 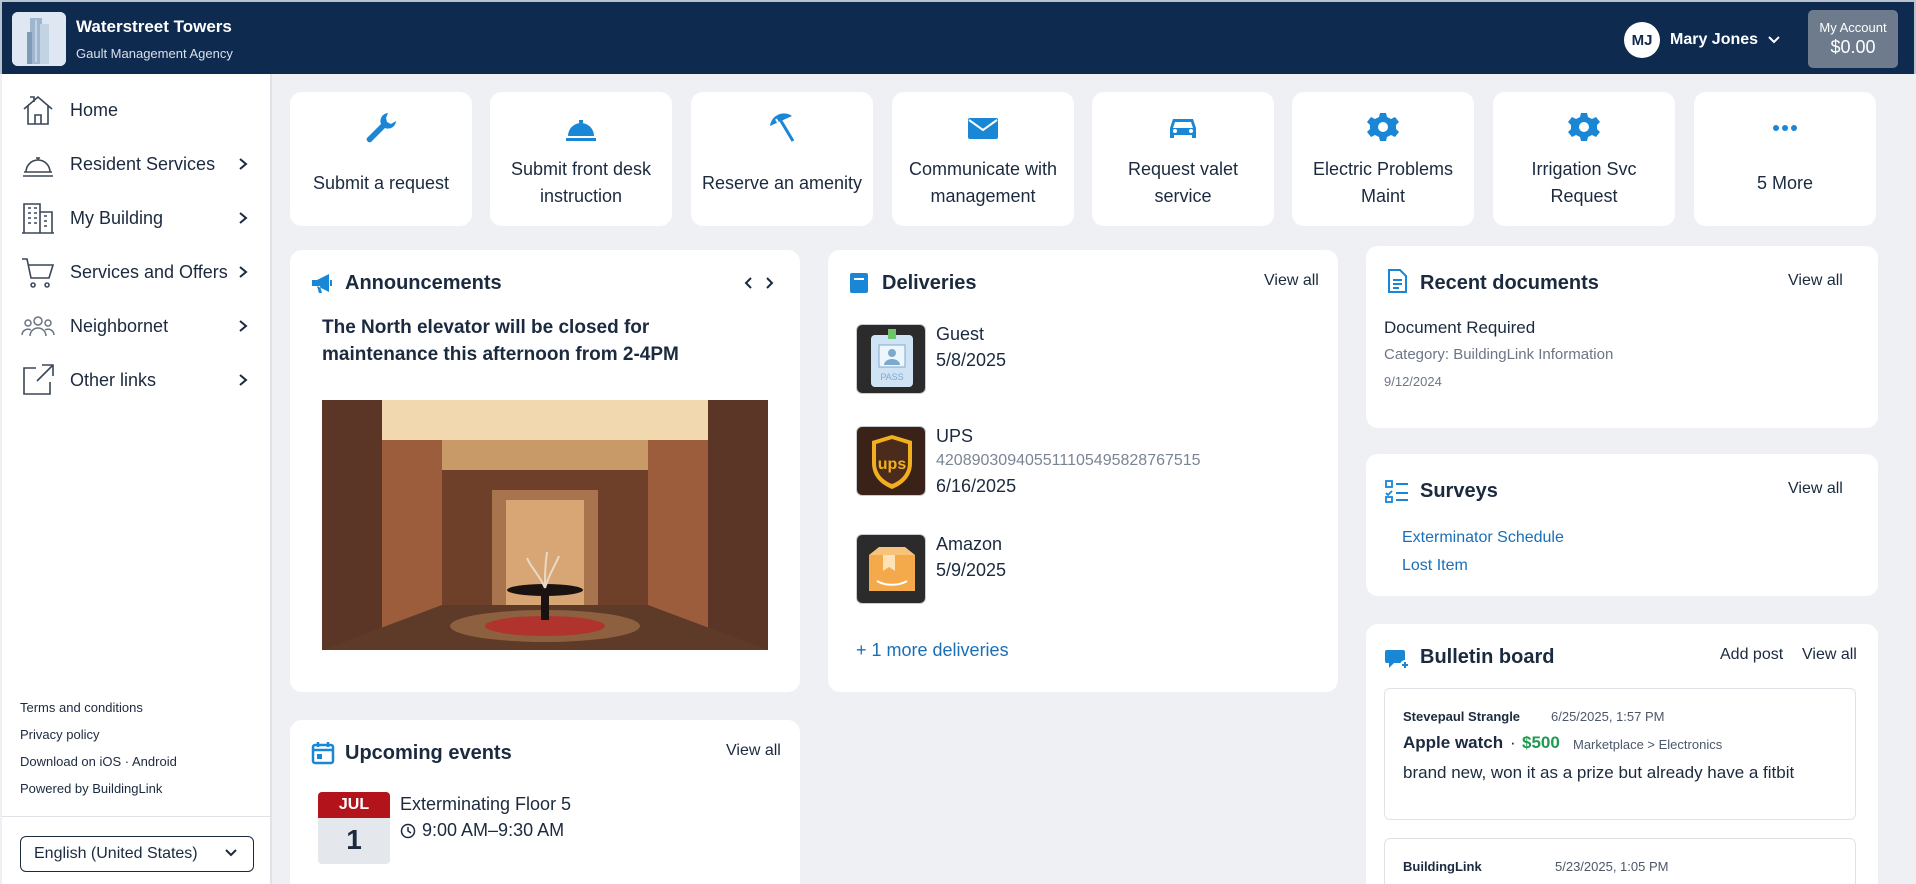 I want to click on user-menu: MJ Mary Jones, so click(x=1702, y=40).